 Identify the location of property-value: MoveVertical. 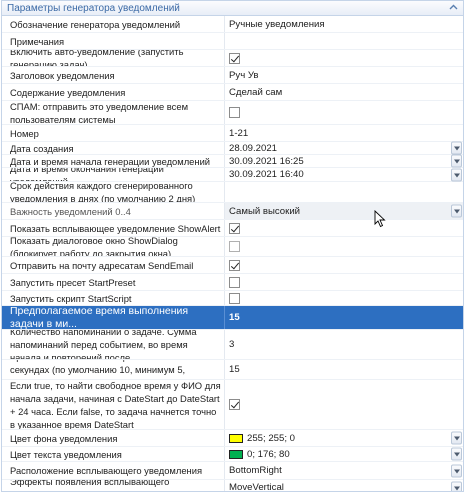
(344, 486).